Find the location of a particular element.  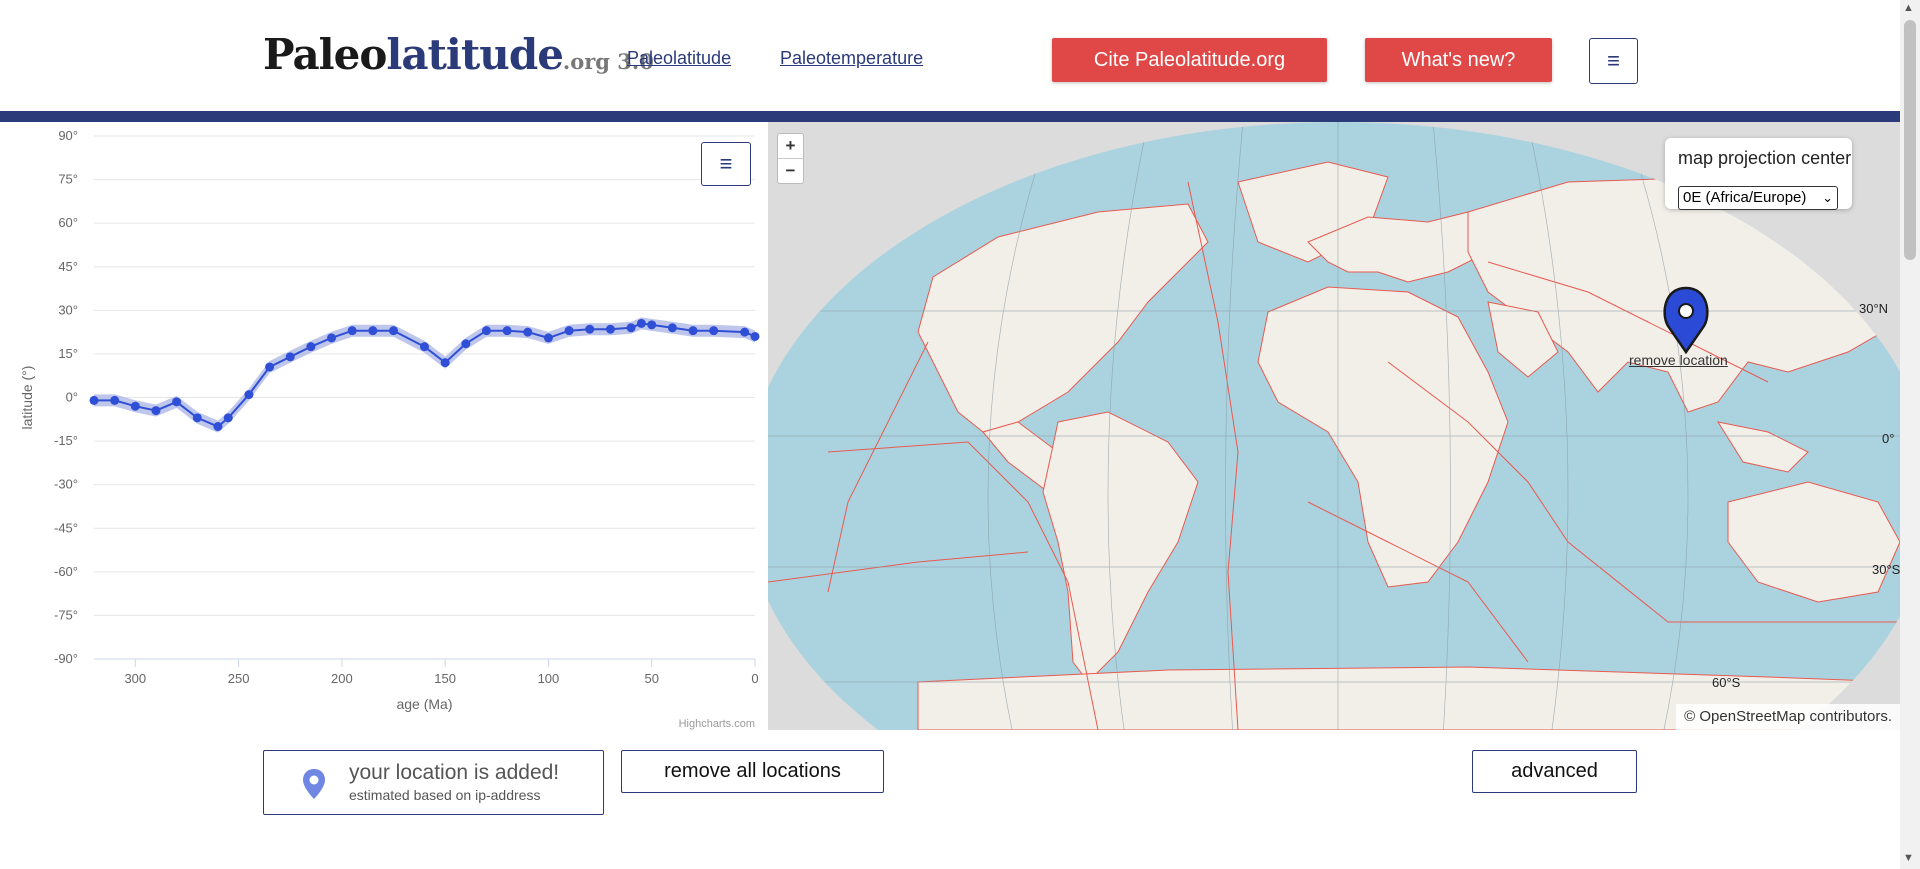

zoom-out-button: − is located at coordinates (790, 170).